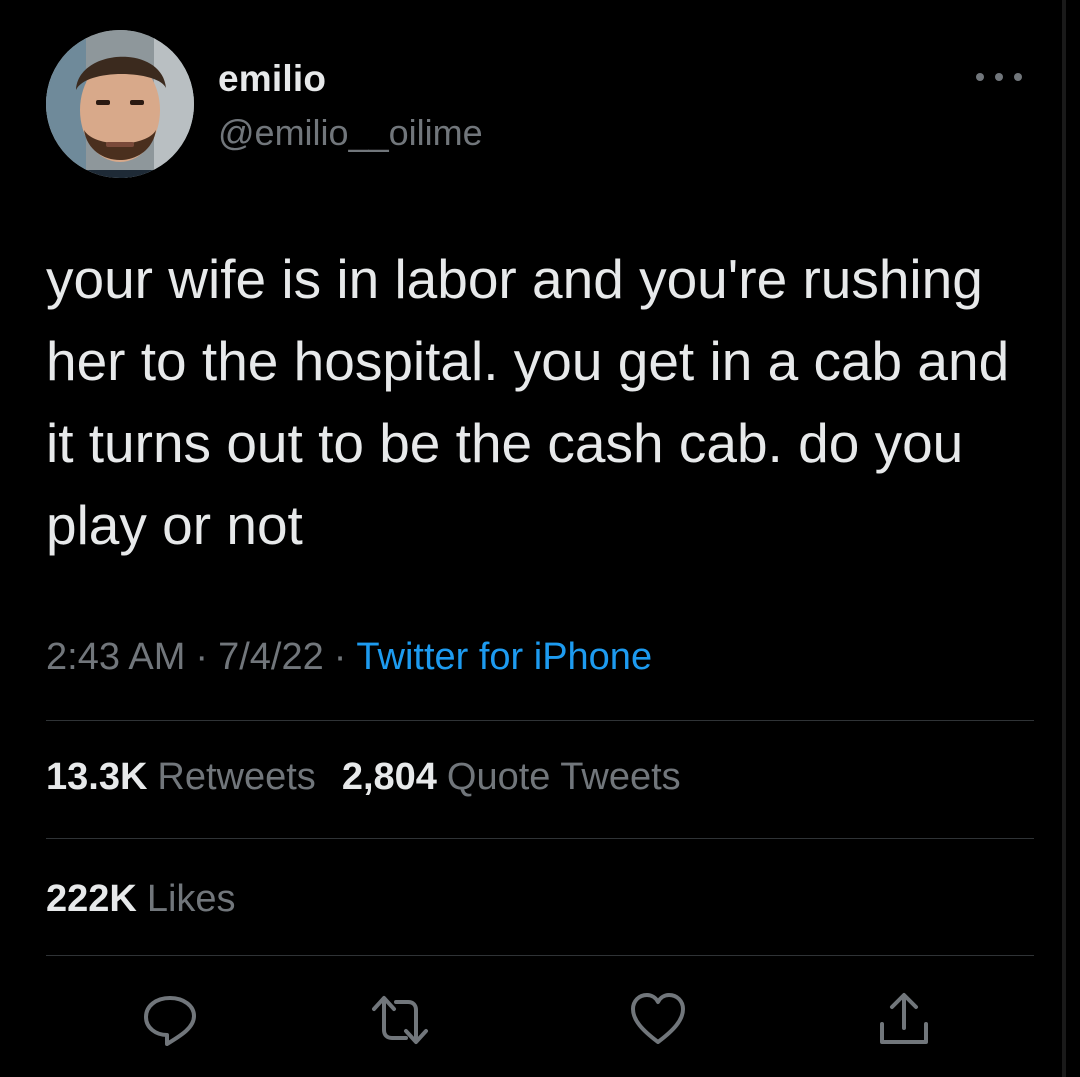 Image resolution: width=1080 pixels, height=1077 pixels. What do you see at coordinates (97, 777) in the screenshot?
I see `retweets-count: 13.3K` at bounding box center [97, 777].